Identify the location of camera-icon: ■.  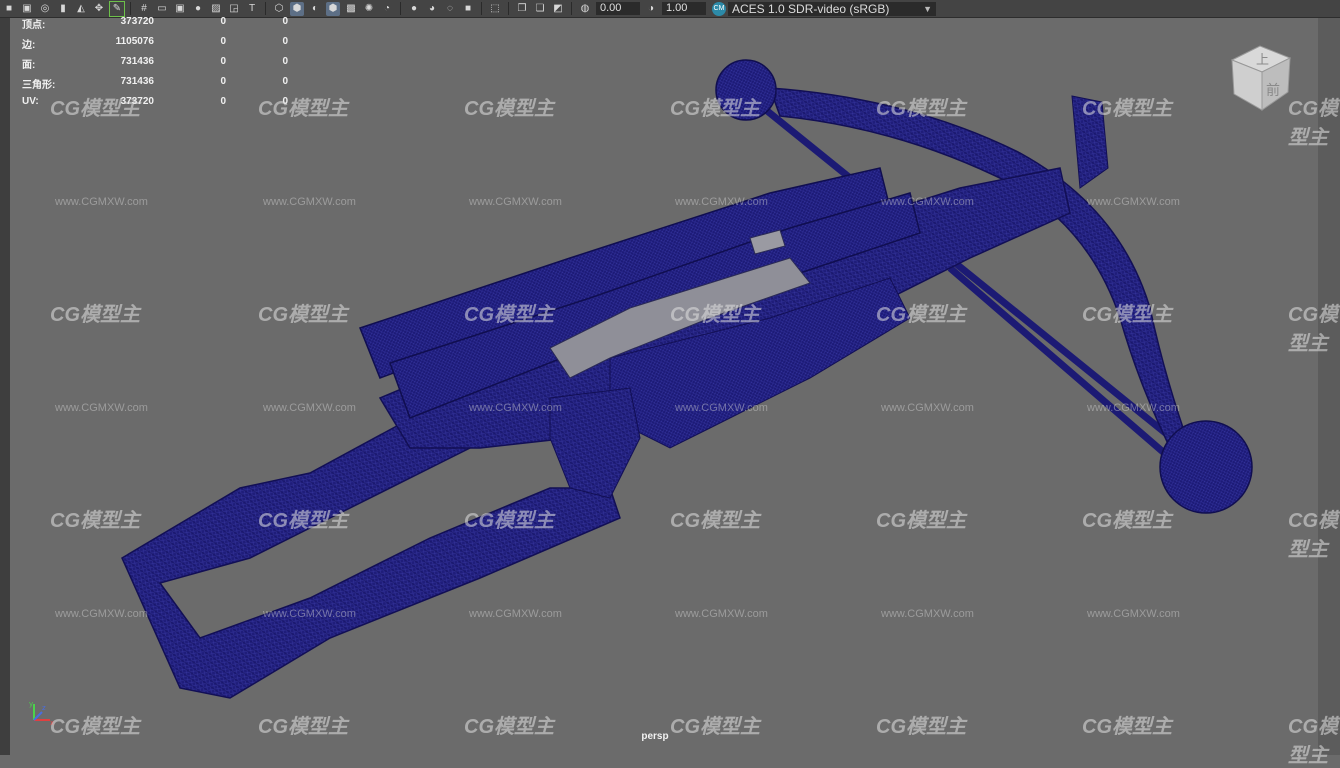
(9, 9).